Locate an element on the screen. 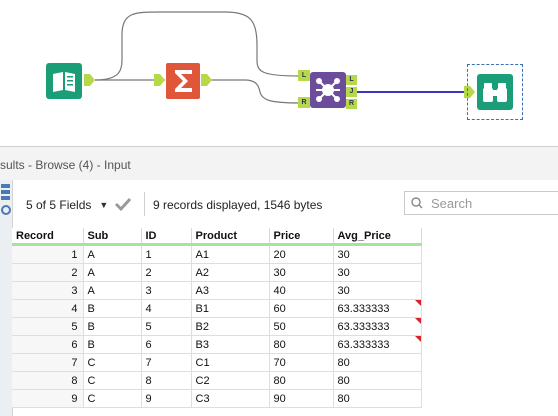 This screenshot has height=416, width=558. cell-id: 7 is located at coordinates (166, 362).